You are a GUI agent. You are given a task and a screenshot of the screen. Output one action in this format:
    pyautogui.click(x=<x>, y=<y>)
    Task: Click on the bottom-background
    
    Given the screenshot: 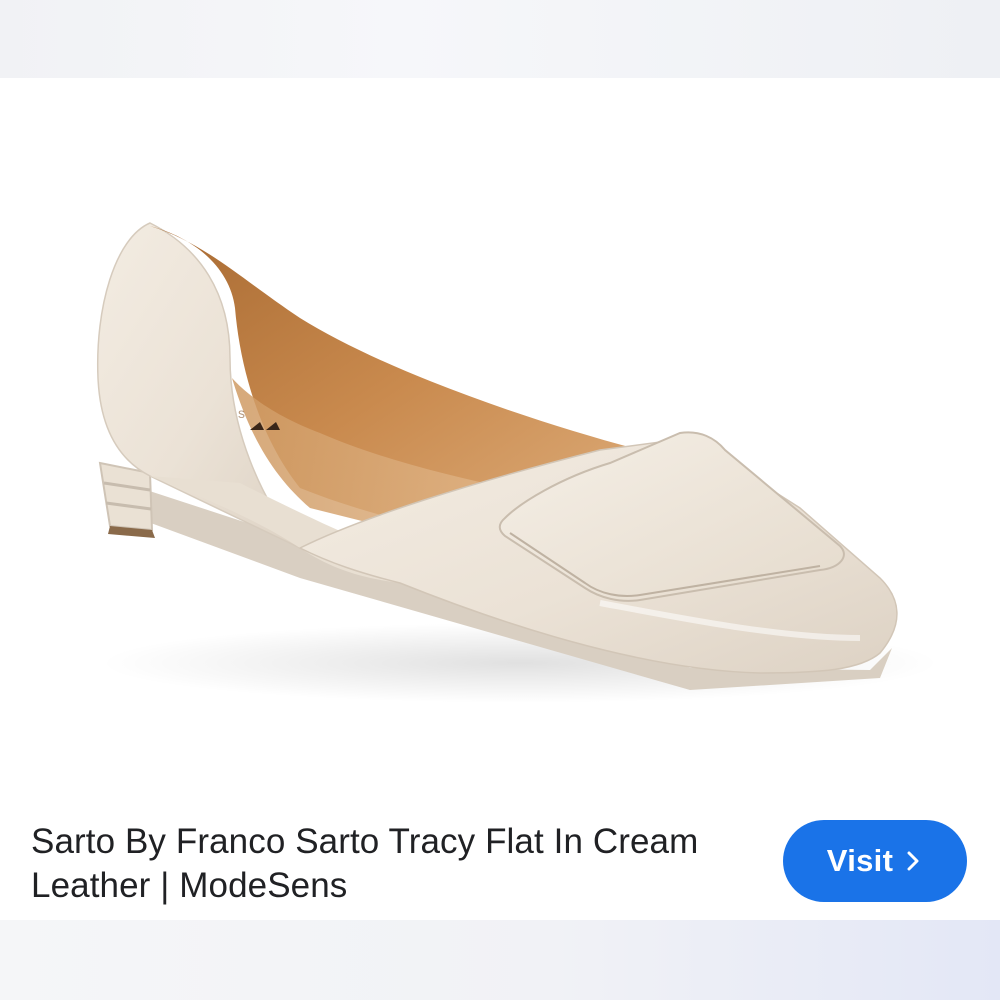 What is the action you would take?
    pyautogui.click(x=500, y=960)
    